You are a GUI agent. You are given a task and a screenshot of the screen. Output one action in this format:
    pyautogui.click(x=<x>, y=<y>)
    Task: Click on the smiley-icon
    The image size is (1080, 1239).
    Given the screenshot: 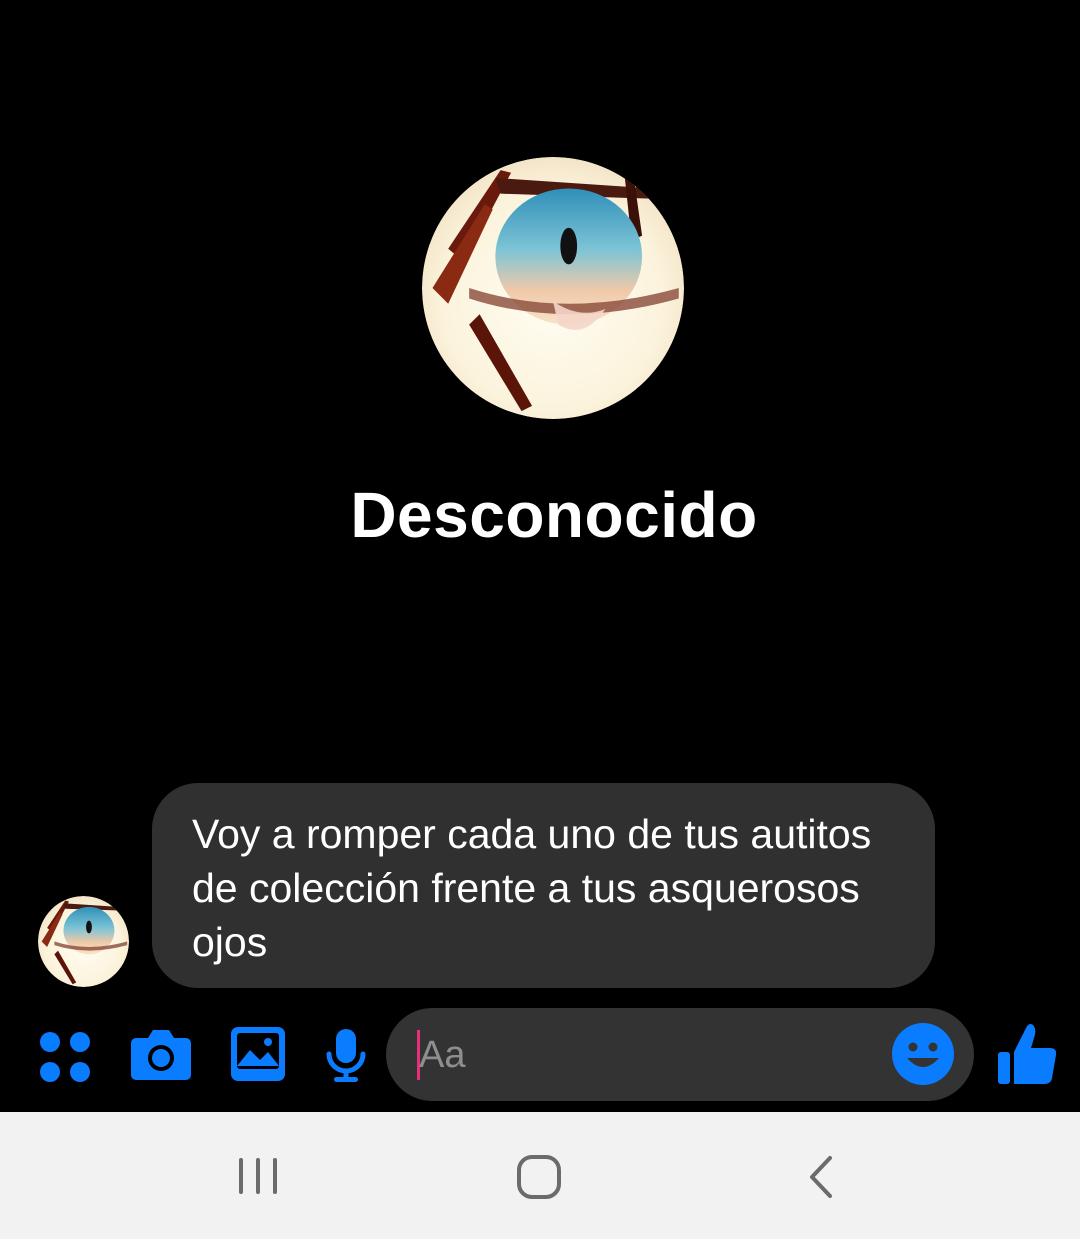 What is the action you would take?
    pyautogui.click(x=923, y=1054)
    